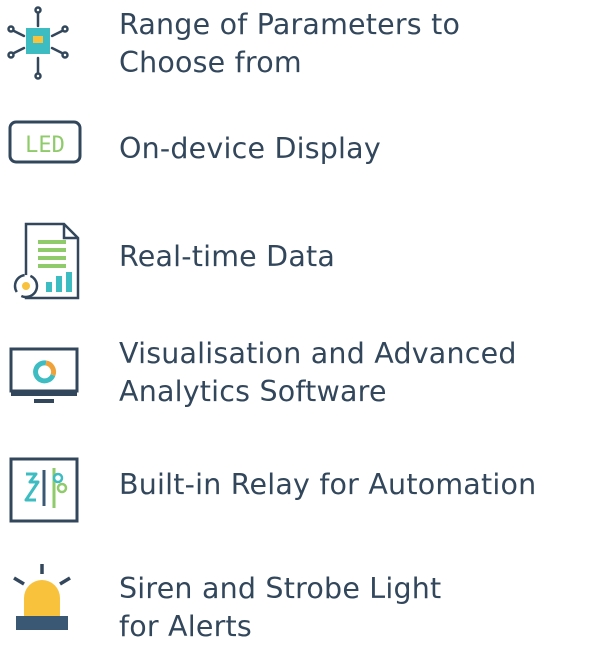 The width and height of the screenshot is (602, 647). What do you see at coordinates (44, 375) in the screenshot?
I see `monitor-chart-icon` at bounding box center [44, 375].